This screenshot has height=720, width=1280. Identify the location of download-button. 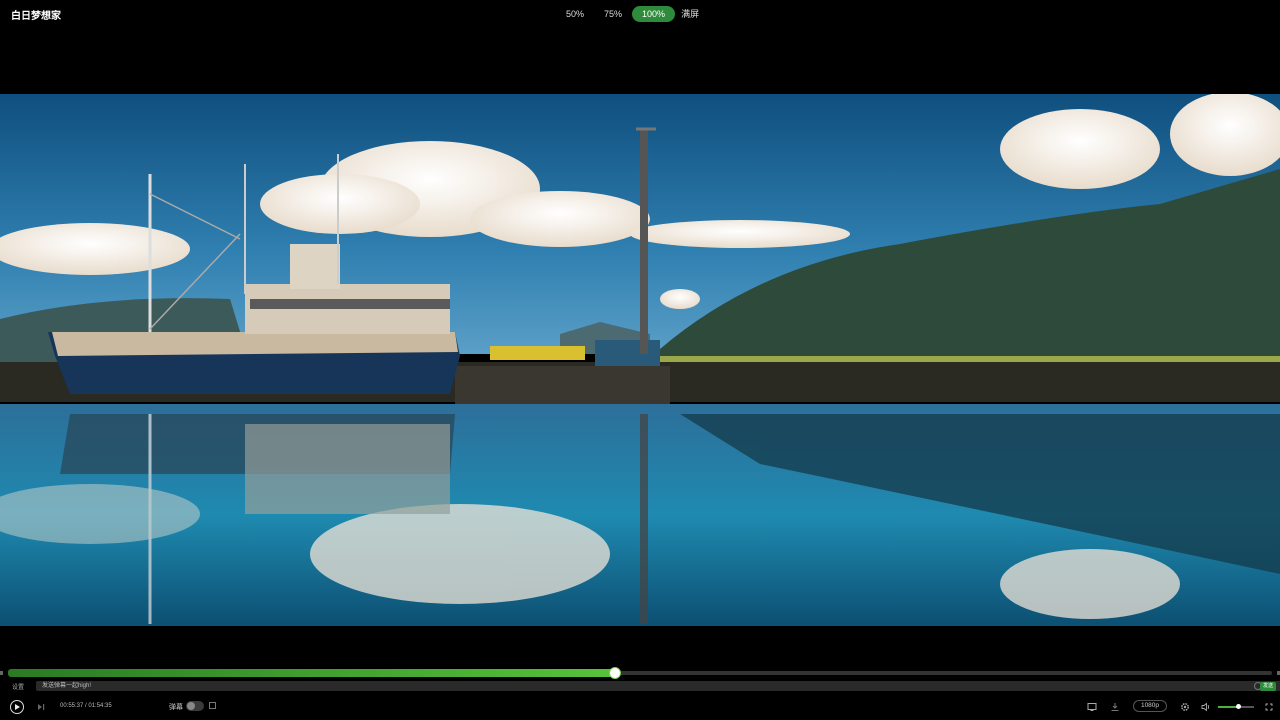
(1115, 707).